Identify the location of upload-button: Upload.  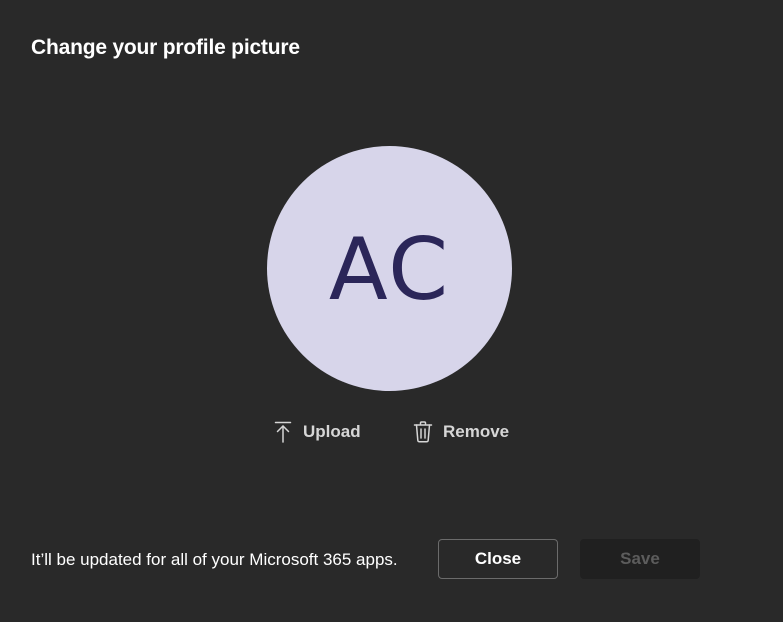
(317, 432).